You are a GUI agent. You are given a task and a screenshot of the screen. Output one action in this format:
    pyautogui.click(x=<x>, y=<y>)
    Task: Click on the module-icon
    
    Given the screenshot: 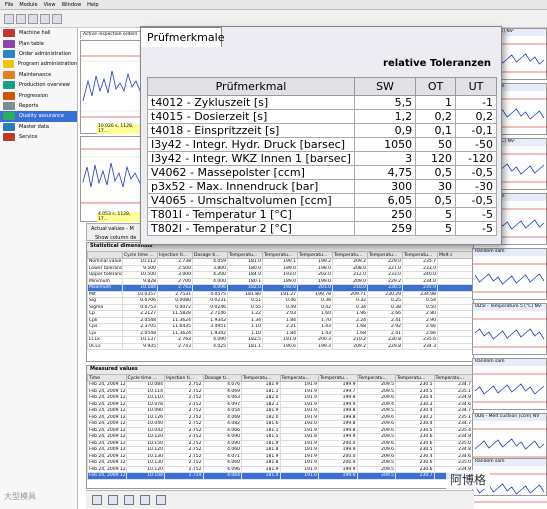 What is the action you would take?
    pyautogui.click(x=9, y=137)
    